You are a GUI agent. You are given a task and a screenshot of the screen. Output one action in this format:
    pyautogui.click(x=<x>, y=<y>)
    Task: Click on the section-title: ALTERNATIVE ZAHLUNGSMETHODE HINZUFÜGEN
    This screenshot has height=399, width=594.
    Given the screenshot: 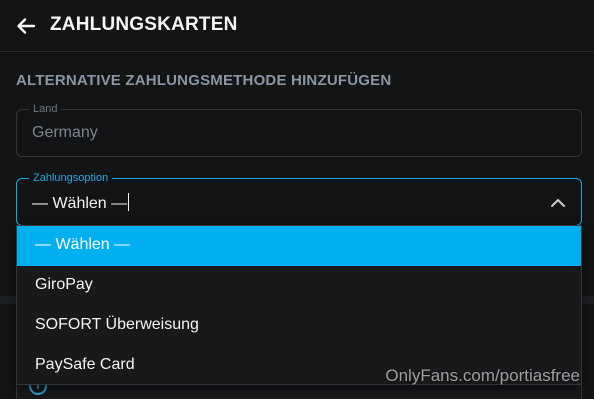 What is the action you would take?
    pyautogui.click(x=204, y=80)
    